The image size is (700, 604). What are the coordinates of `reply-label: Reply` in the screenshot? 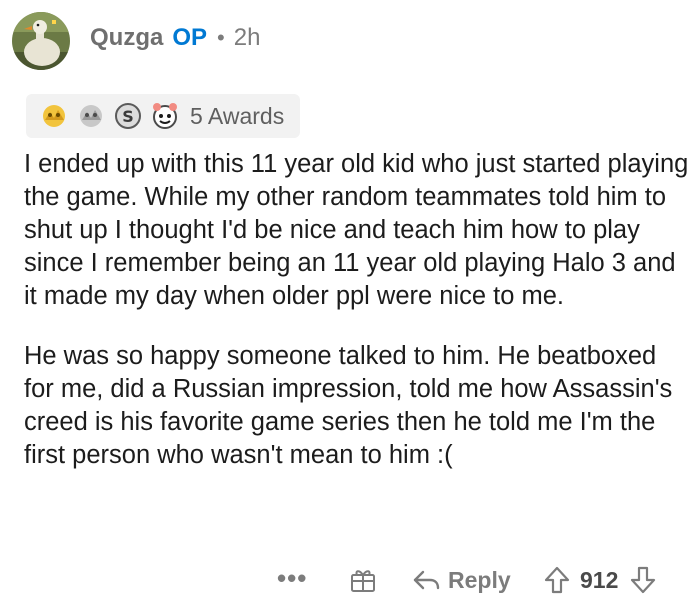 It's located at (479, 579).